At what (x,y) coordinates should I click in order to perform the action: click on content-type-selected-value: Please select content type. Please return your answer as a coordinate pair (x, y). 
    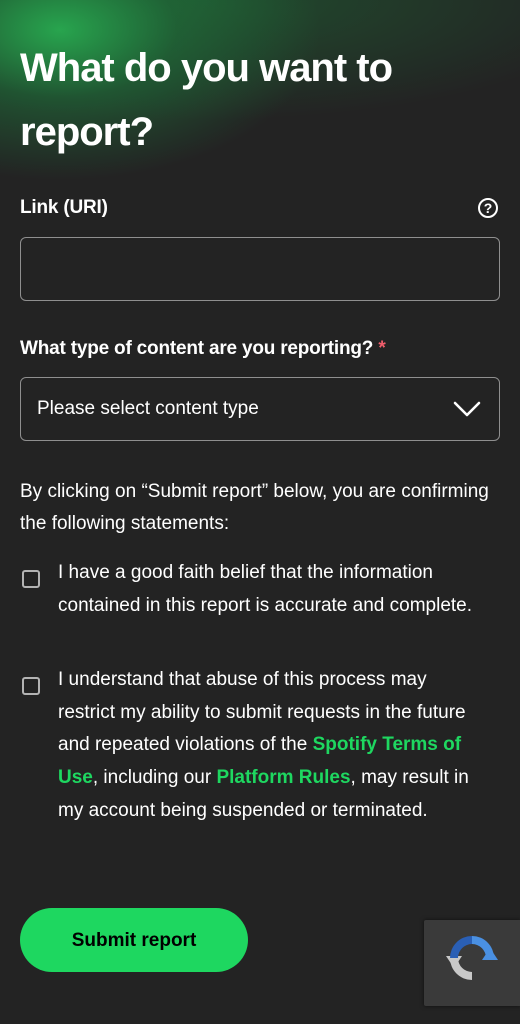
    Looking at the image, I should click on (148, 408).